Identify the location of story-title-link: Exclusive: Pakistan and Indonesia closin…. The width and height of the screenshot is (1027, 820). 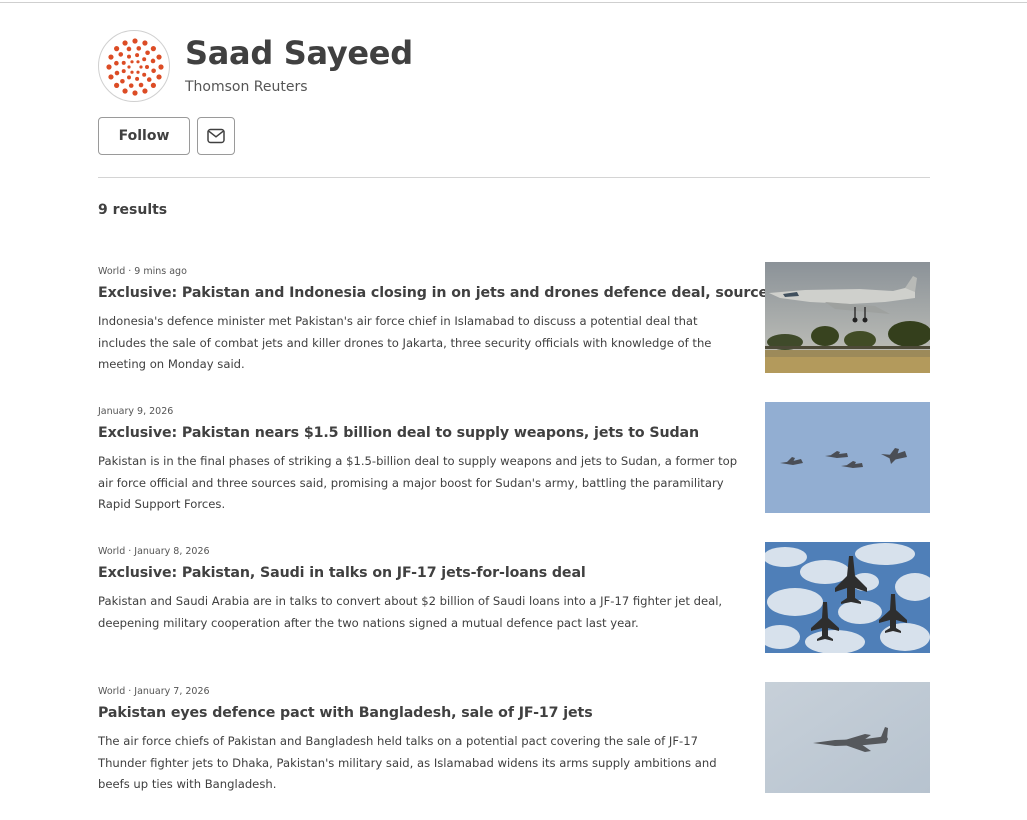
(453, 293).